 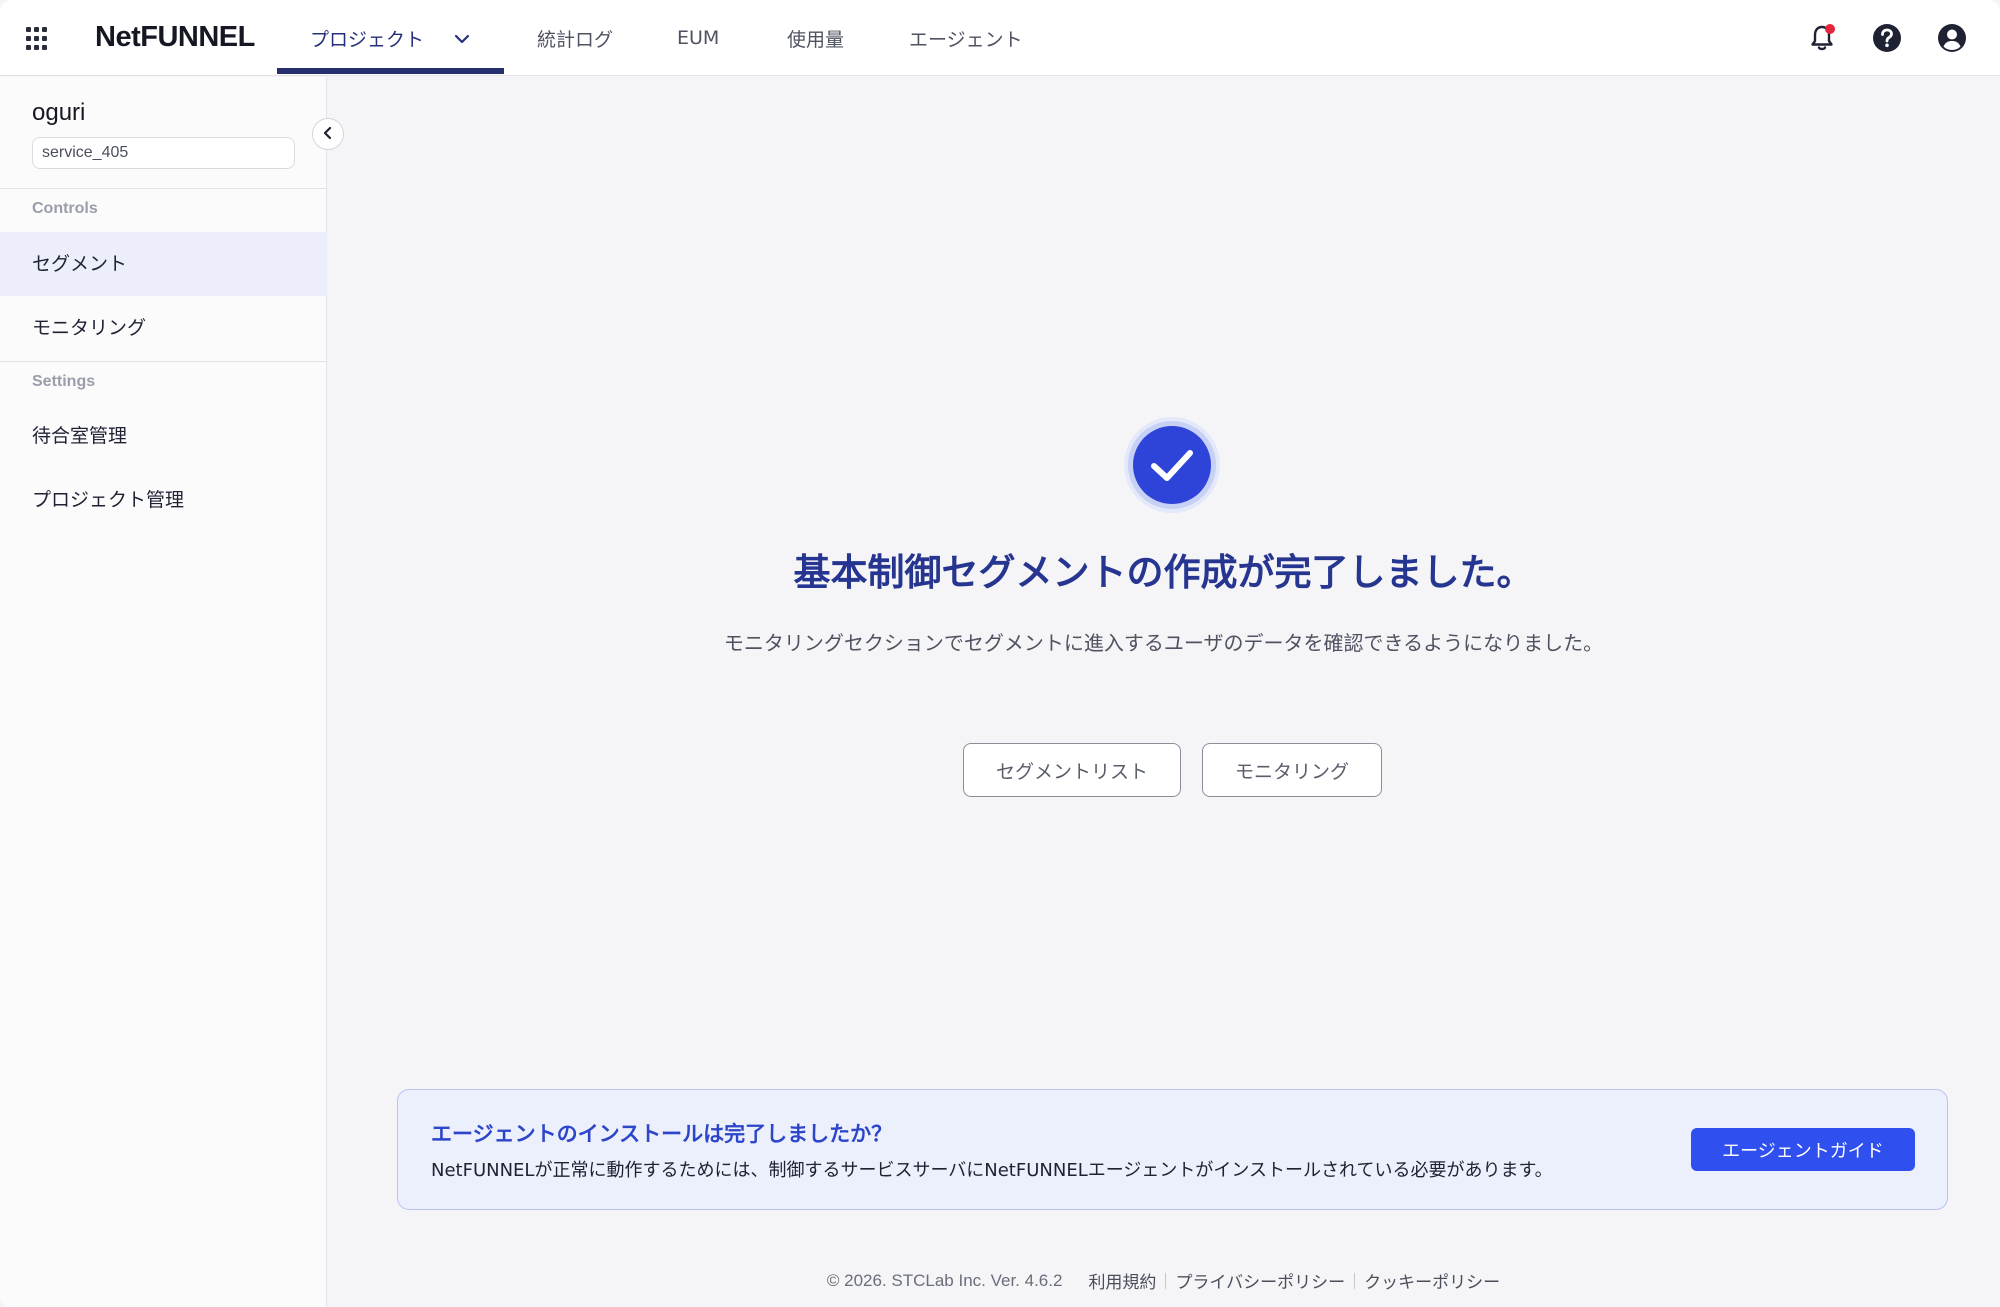 I want to click on tab-label: 統計ログ, so click(x=575, y=39).